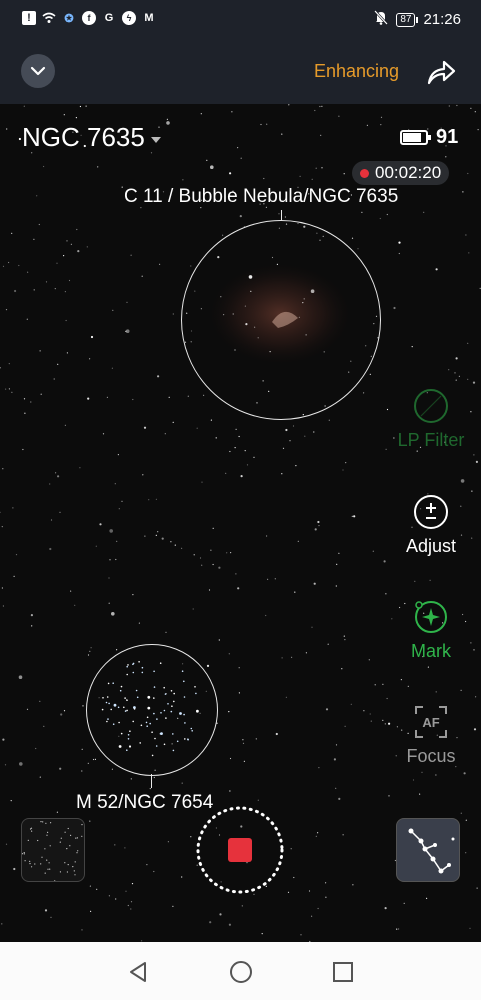  What do you see at coordinates (144, 803) in the screenshot?
I see `object-label-m52: M 52/NGC 7654` at bounding box center [144, 803].